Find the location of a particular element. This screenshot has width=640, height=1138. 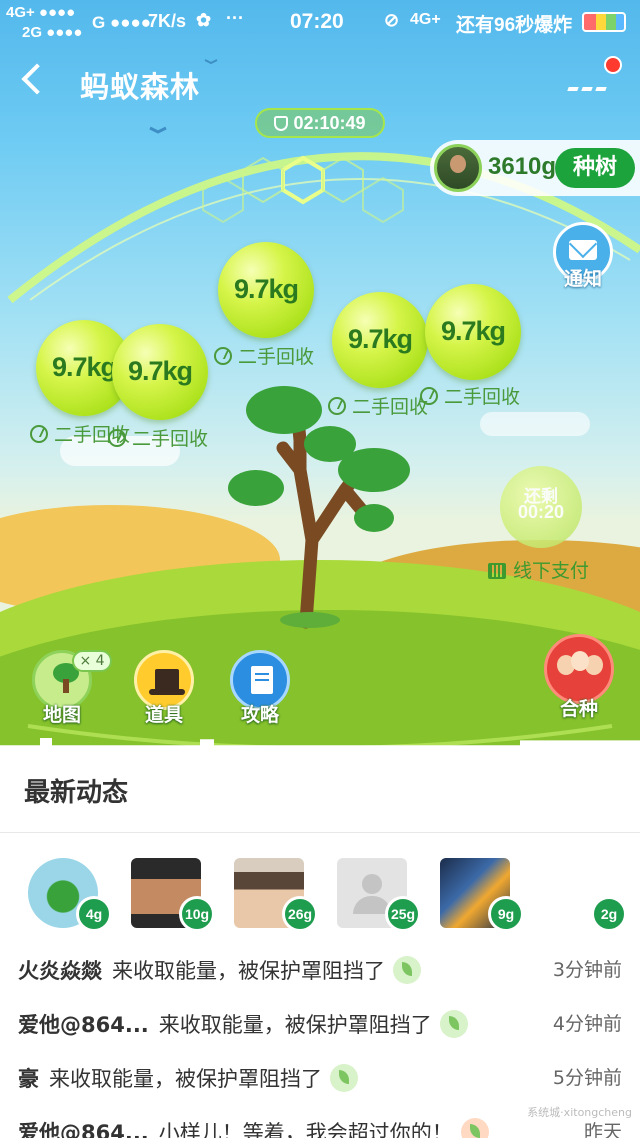

friend-avatar: 10g is located at coordinates (173, 895).